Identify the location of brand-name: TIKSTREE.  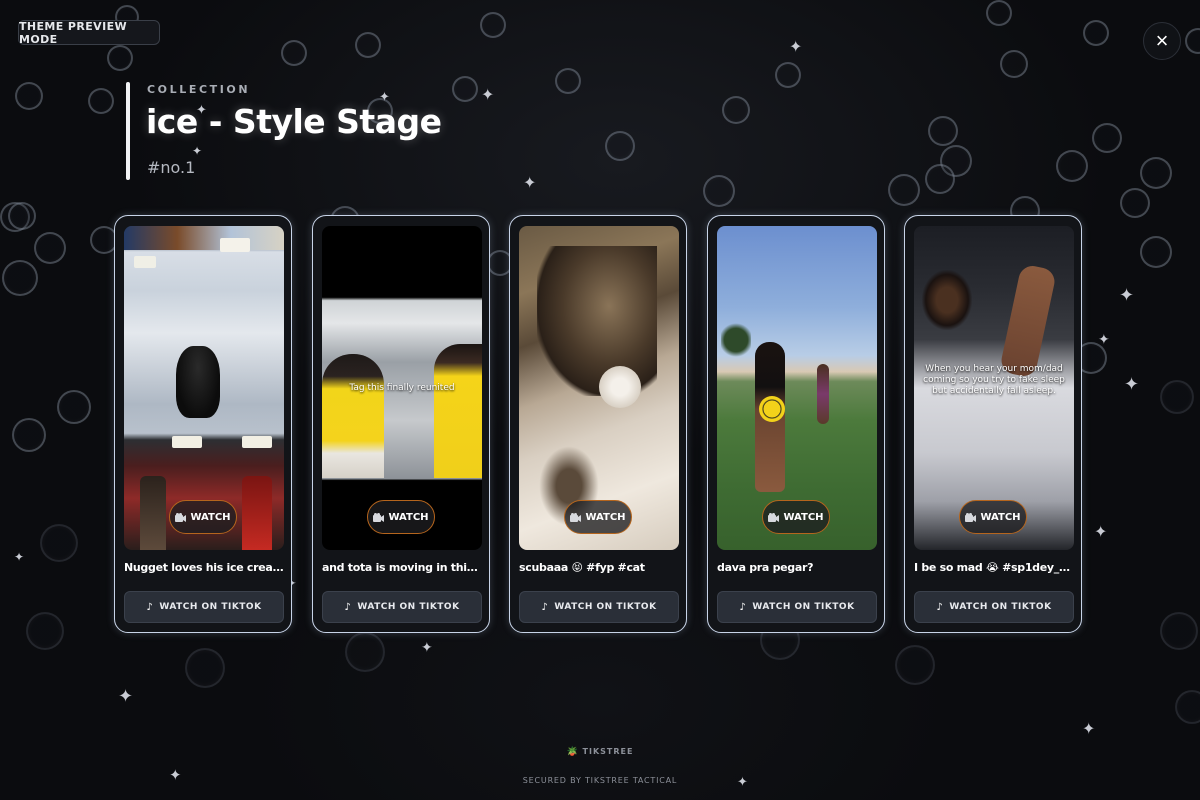
(608, 751).